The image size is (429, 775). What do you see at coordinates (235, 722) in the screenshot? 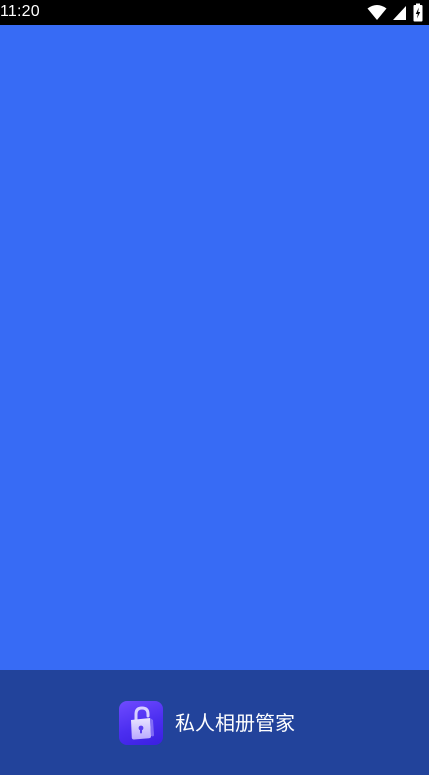
I see `app-name: 私人相册管家` at bounding box center [235, 722].